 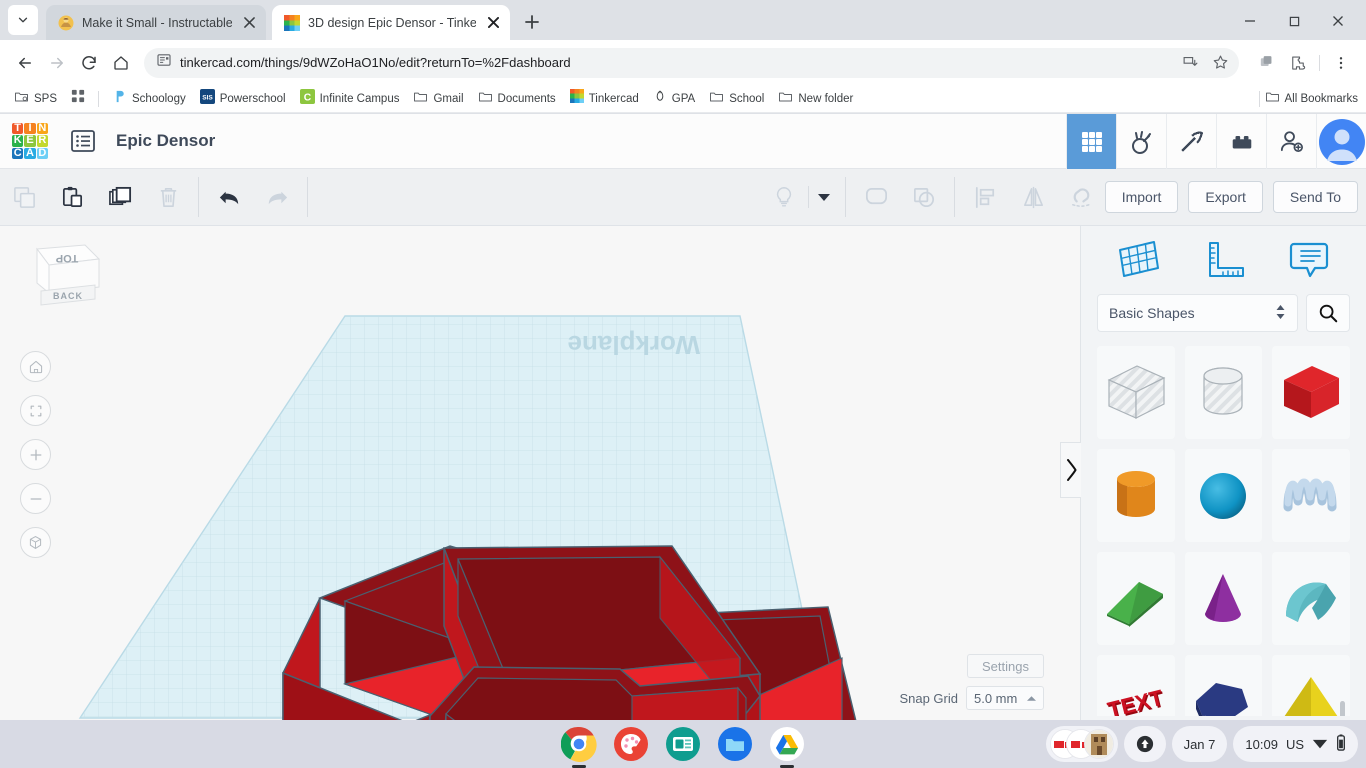 What do you see at coordinates (532, 22) in the screenshot?
I see `new-tab-button` at bounding box center [532, 22].